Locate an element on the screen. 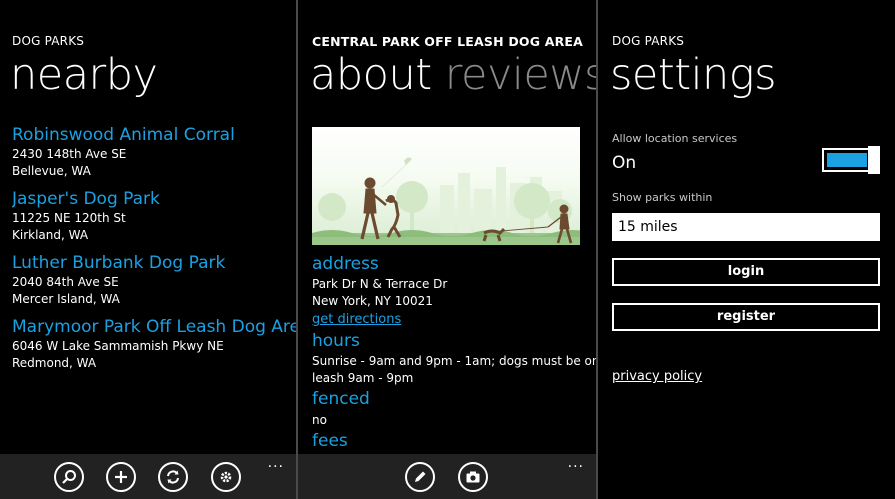 This screenshot has height=499, width=895. park-illustration-image is located at coordinates (446, 201).